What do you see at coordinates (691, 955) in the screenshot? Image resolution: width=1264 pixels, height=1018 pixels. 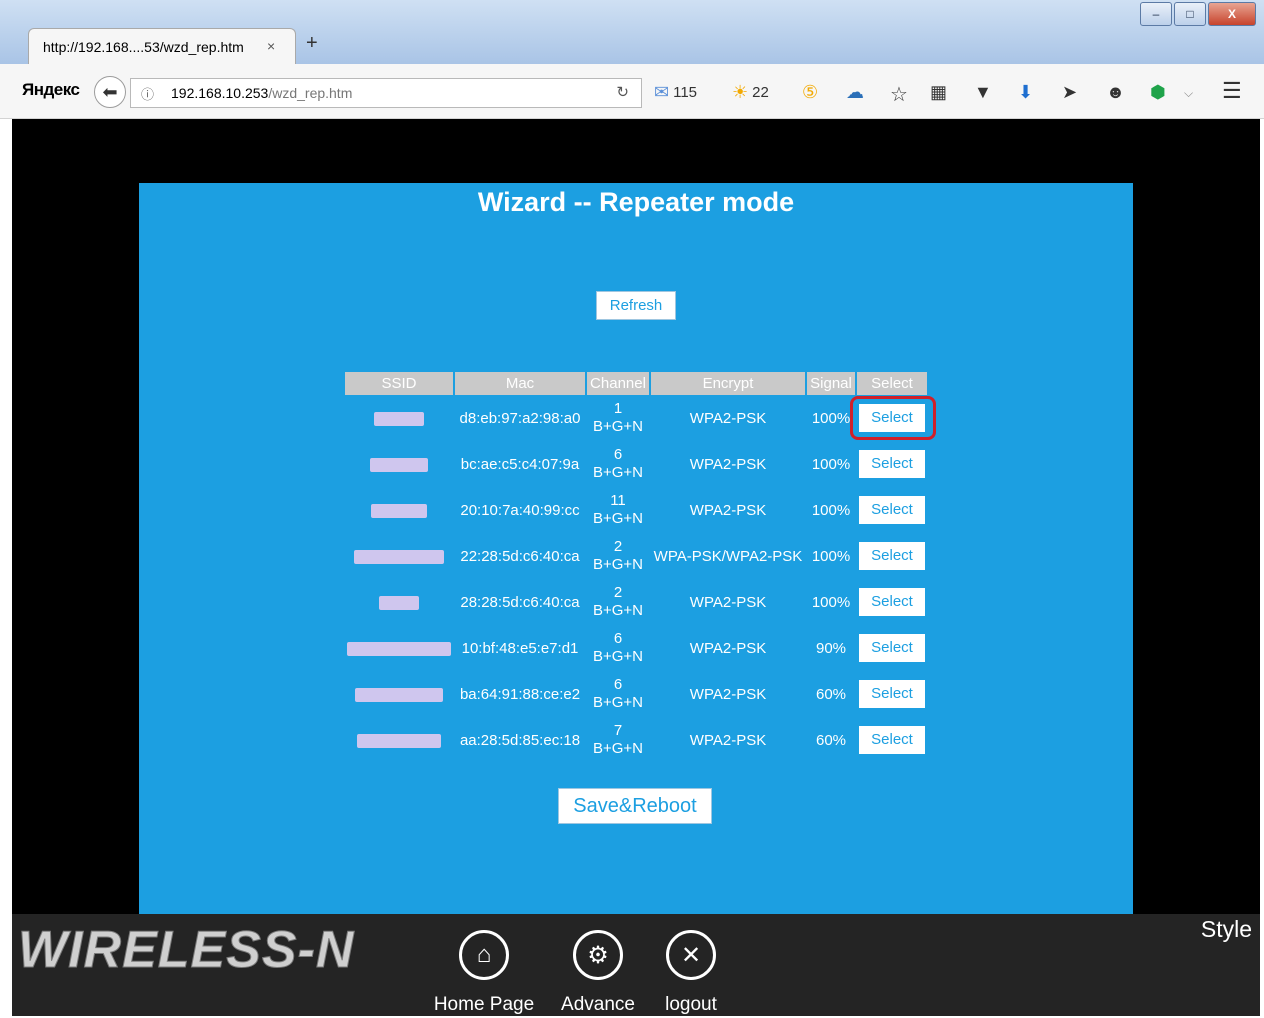 I see `close-icon: ✕` at bounding box center [691, 955].